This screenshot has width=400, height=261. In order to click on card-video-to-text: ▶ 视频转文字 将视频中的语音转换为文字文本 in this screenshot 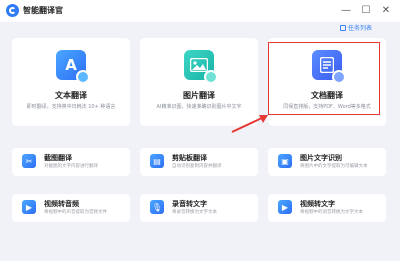, I will do `click(327, 208)`.